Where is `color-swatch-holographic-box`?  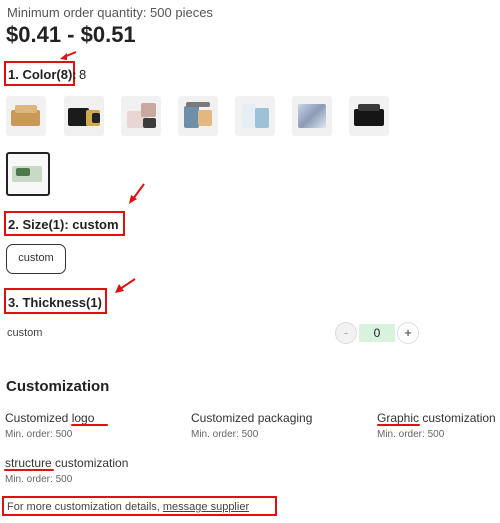 color-swatch-holographic-box is located at coordinates (312, 116).